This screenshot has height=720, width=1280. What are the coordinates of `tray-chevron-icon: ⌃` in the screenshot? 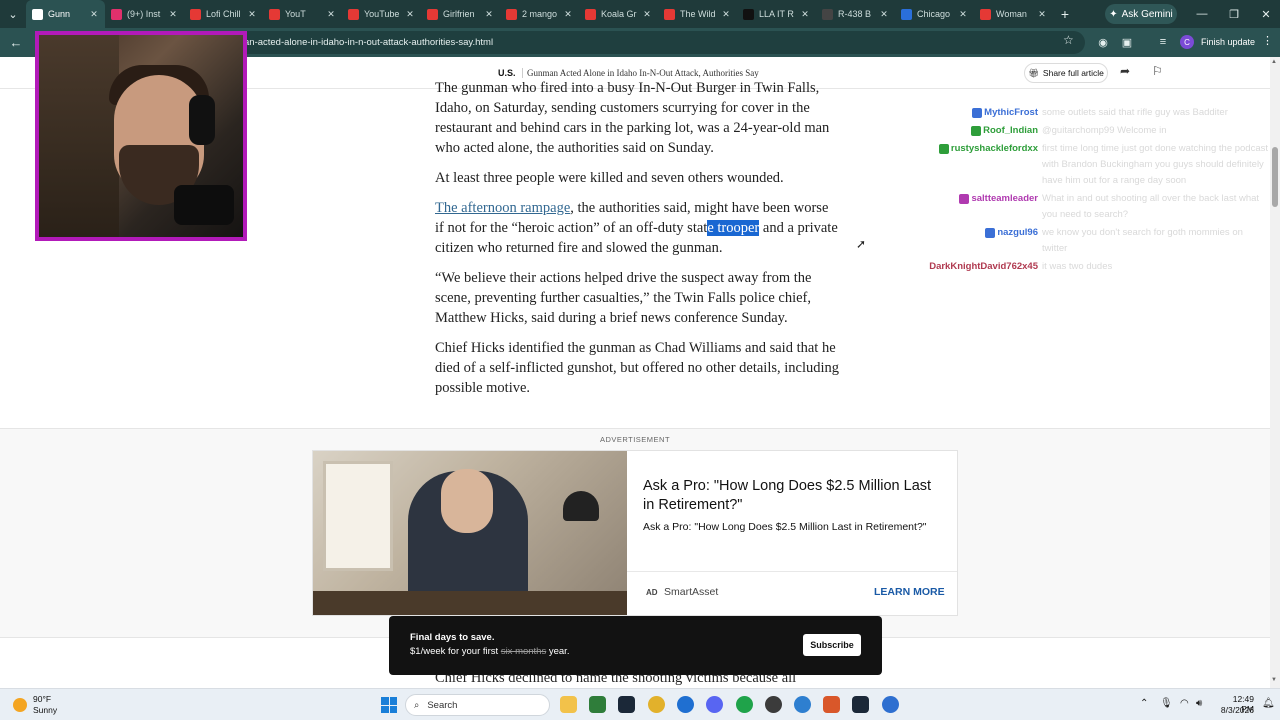 It's located at (1144, 703).